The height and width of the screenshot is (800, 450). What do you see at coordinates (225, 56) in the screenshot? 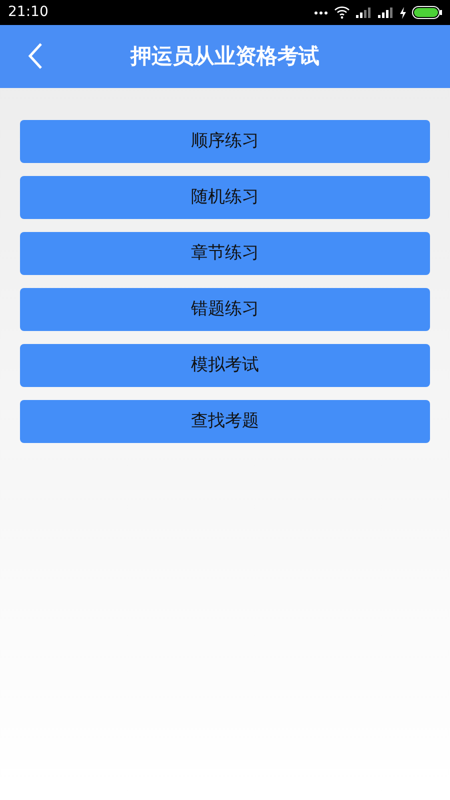
I see `page-title: 押运员从业资格考试` at bounding box center [225, 56].